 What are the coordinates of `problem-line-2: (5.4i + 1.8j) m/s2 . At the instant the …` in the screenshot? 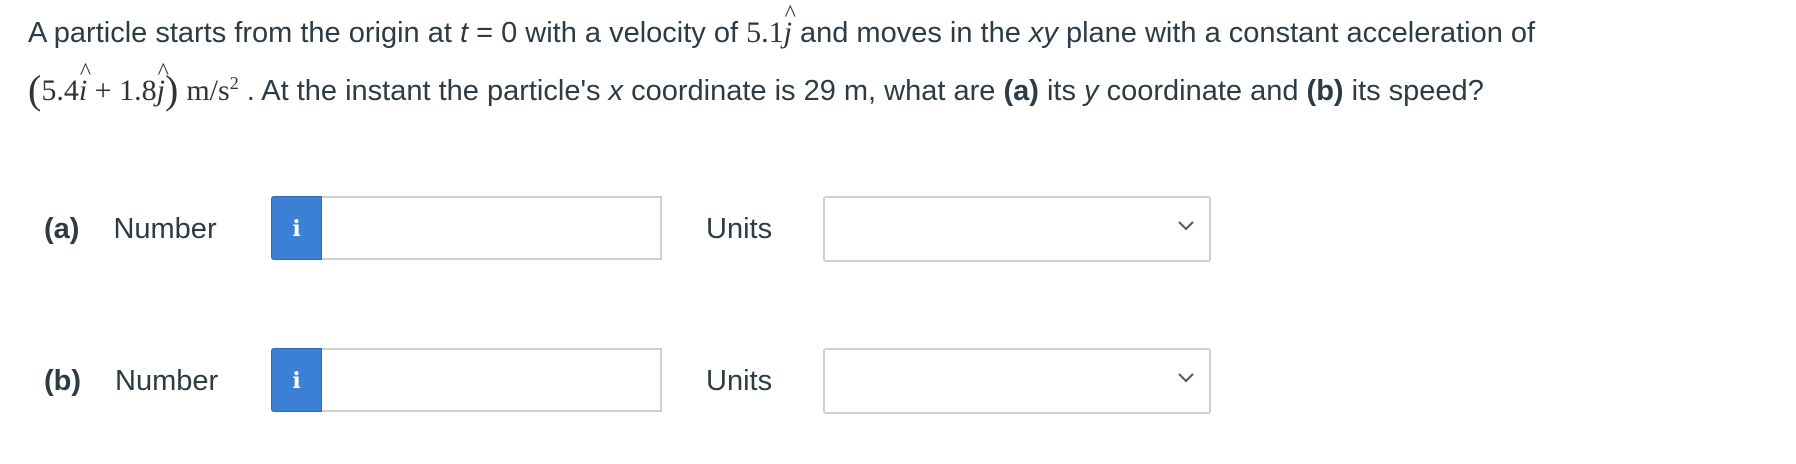 It's located at (898, 81).